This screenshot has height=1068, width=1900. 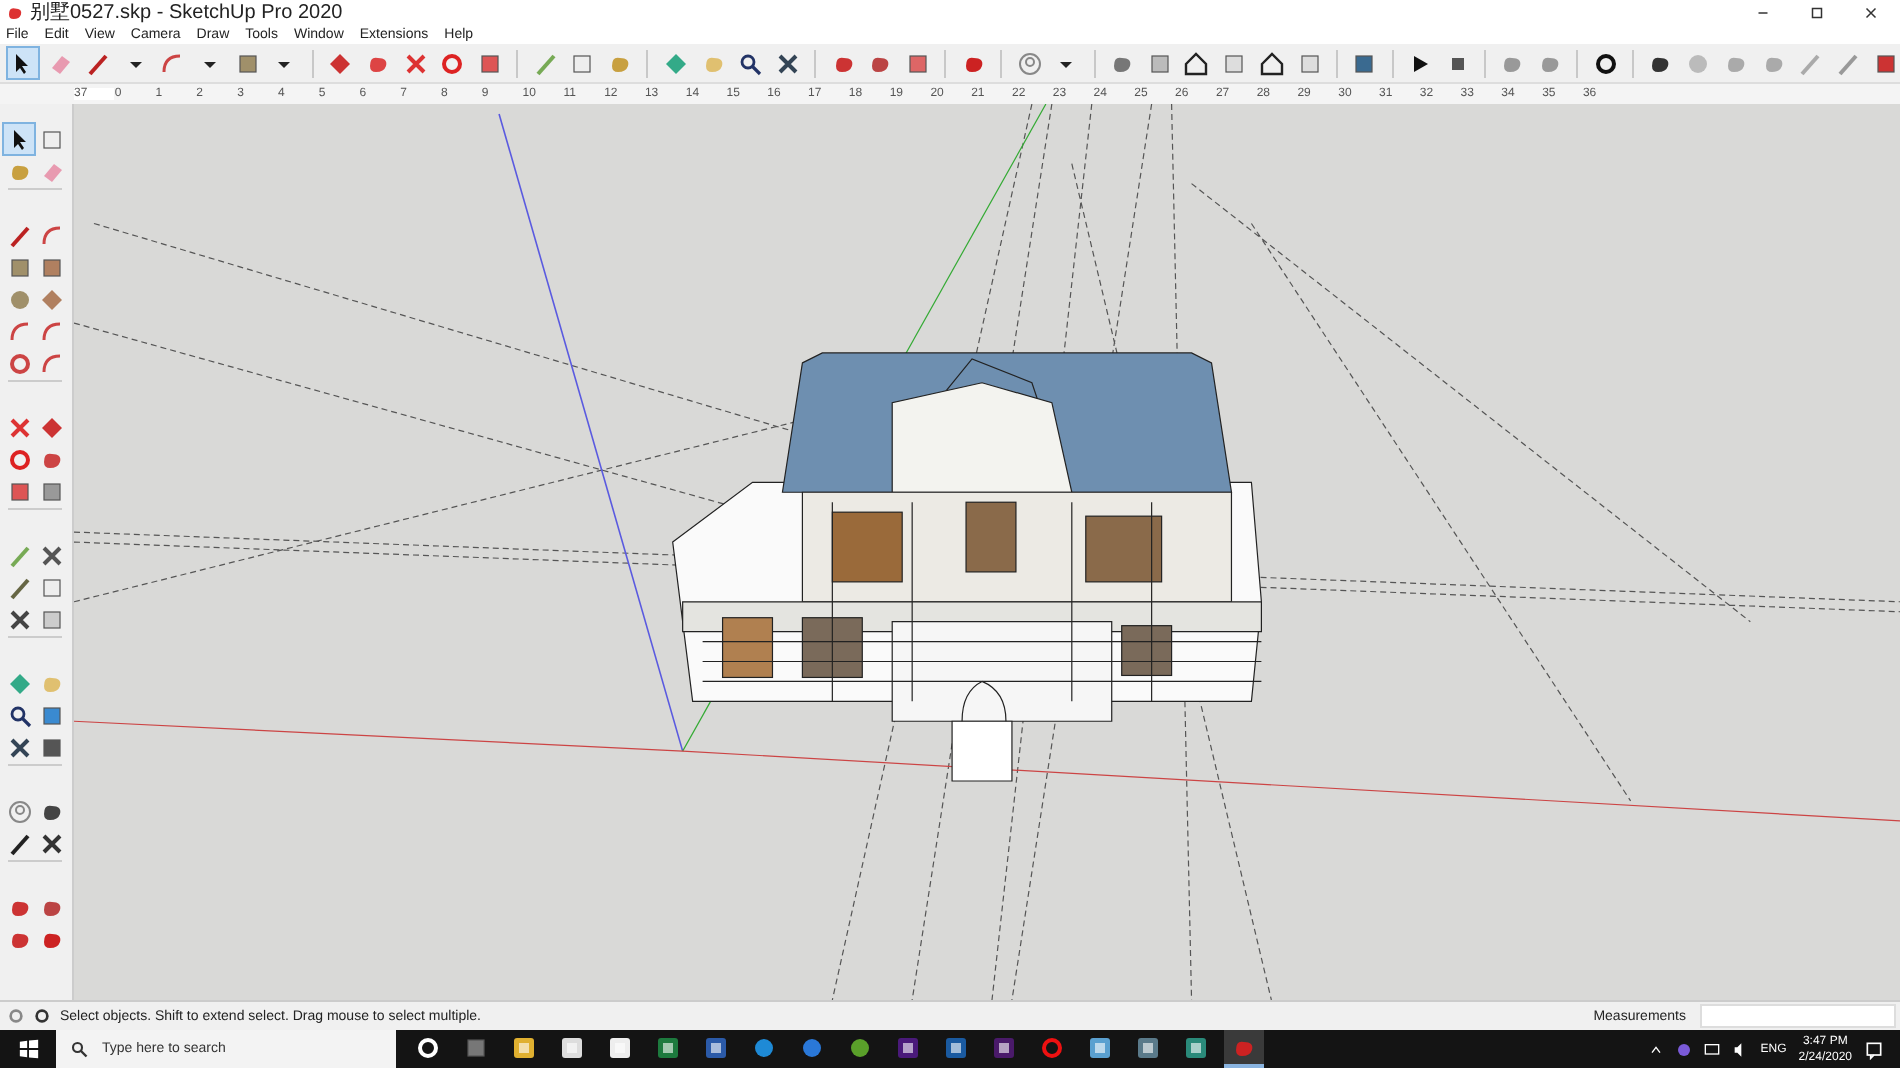 I want to click on notification-icon, so click(x=1874, y=1049).